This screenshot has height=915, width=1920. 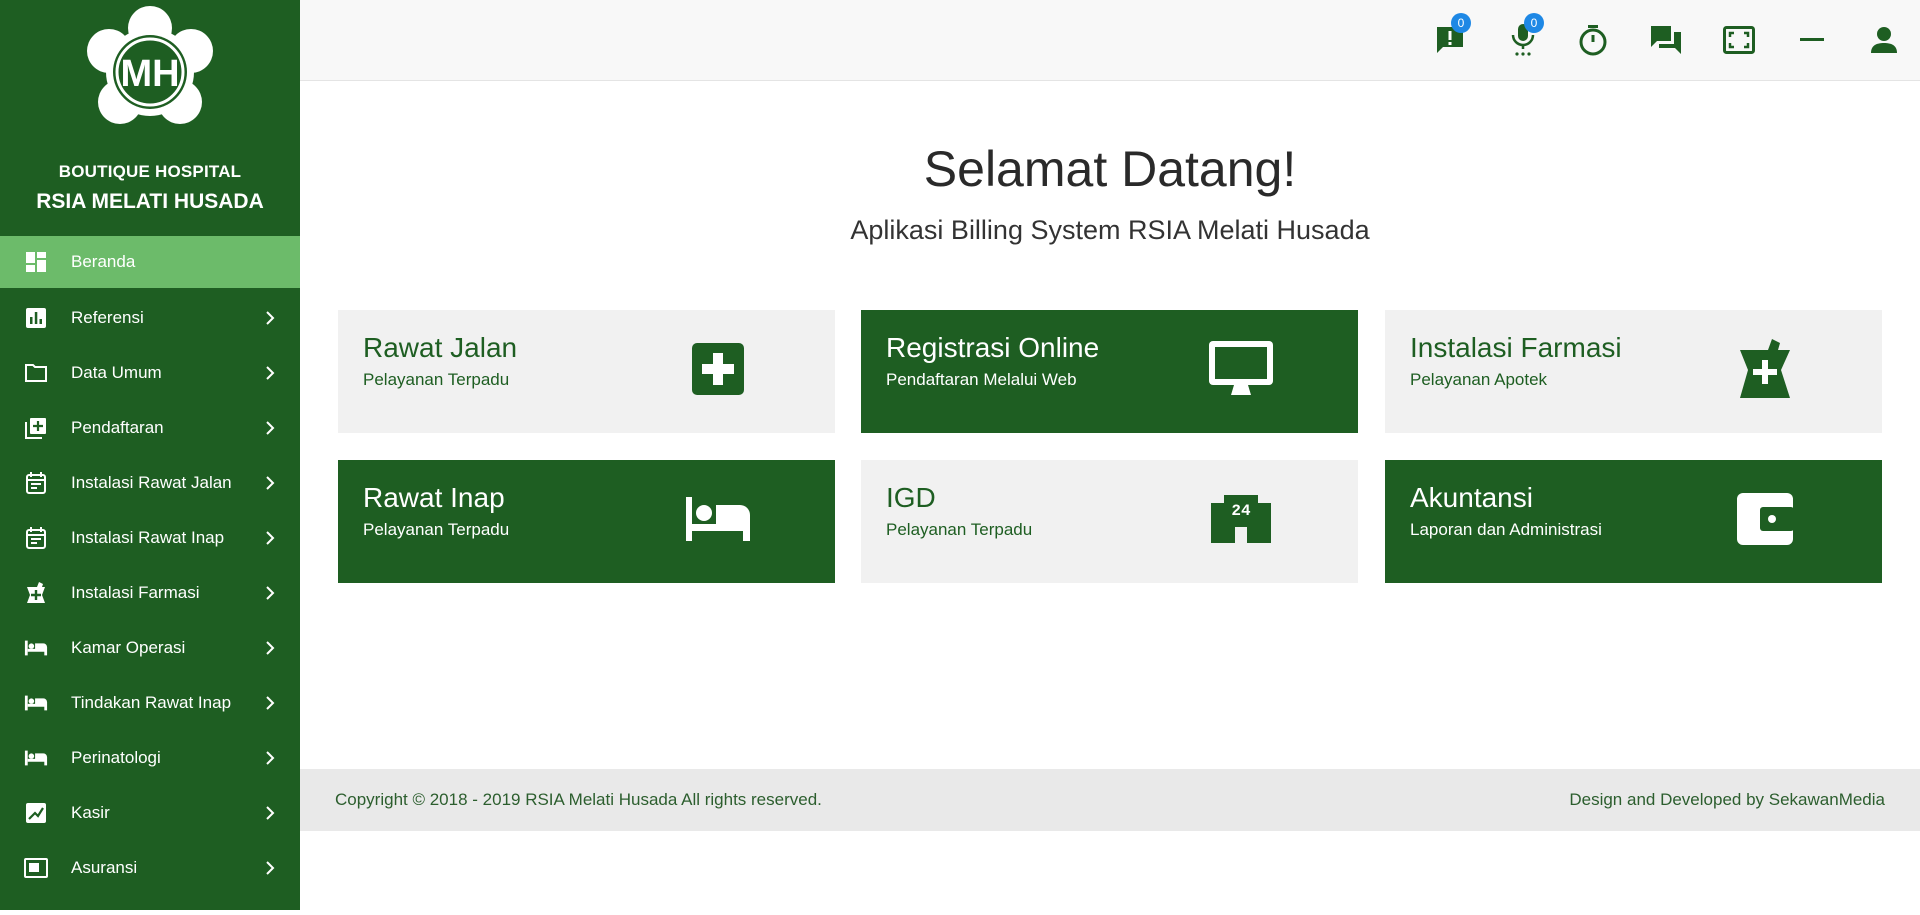 What do you see at coordinates (1241, 369) in the screenshot?
I see `monitor-icon` at bounding box center [1241, 369].